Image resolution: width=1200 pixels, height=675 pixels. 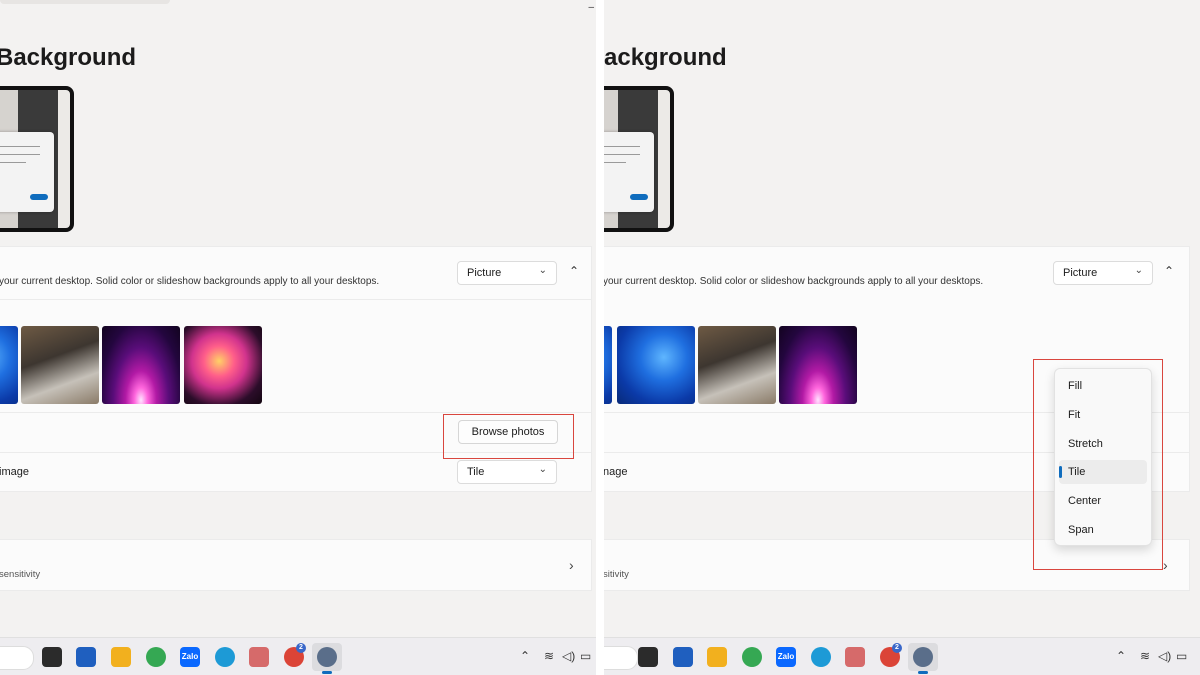 What do you see at coordinates (14, 472) in the screenshot?
I see `fit-label: image` at bounding box center [14, 472].